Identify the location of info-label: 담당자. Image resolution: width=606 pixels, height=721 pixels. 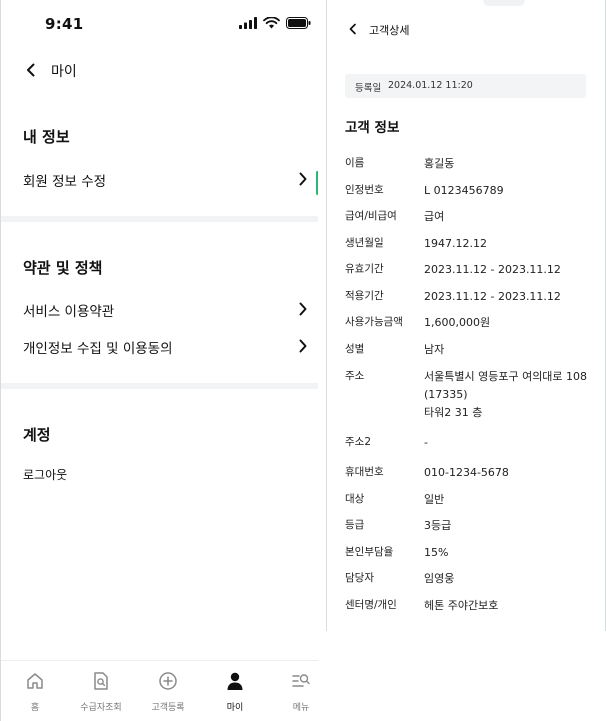
(359, 578).